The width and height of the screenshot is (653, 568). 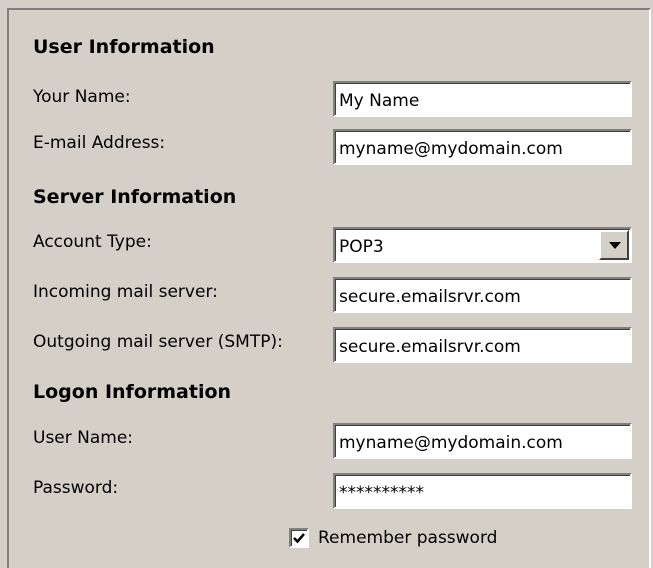 What do you see at coordinates (482, 99) in the screenshot?
I see `your-name-field: My Name` at bounding box center [482, 99].